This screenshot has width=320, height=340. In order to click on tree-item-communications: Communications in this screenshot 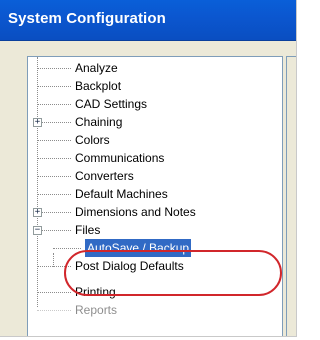, I will do `click(155, 158)`.